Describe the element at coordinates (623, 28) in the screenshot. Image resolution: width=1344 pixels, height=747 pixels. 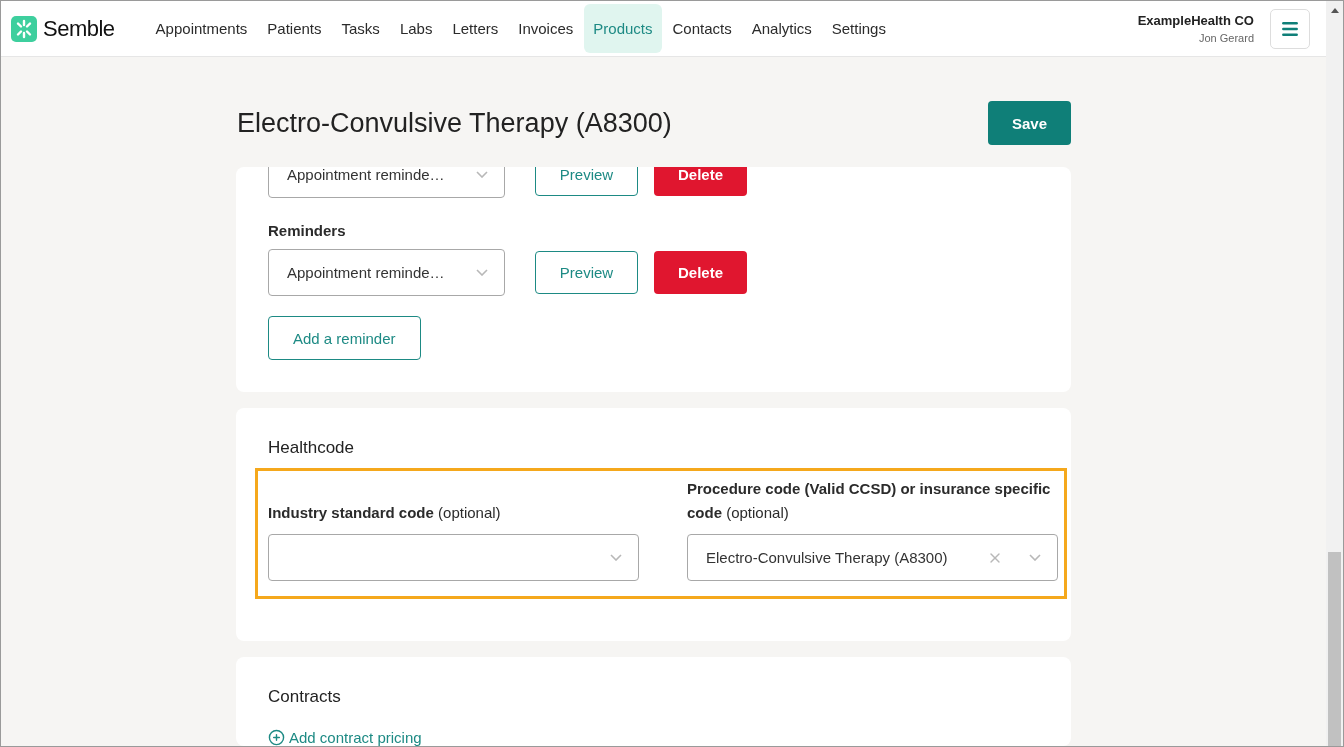
I see `nav-tab: Products` at that location.